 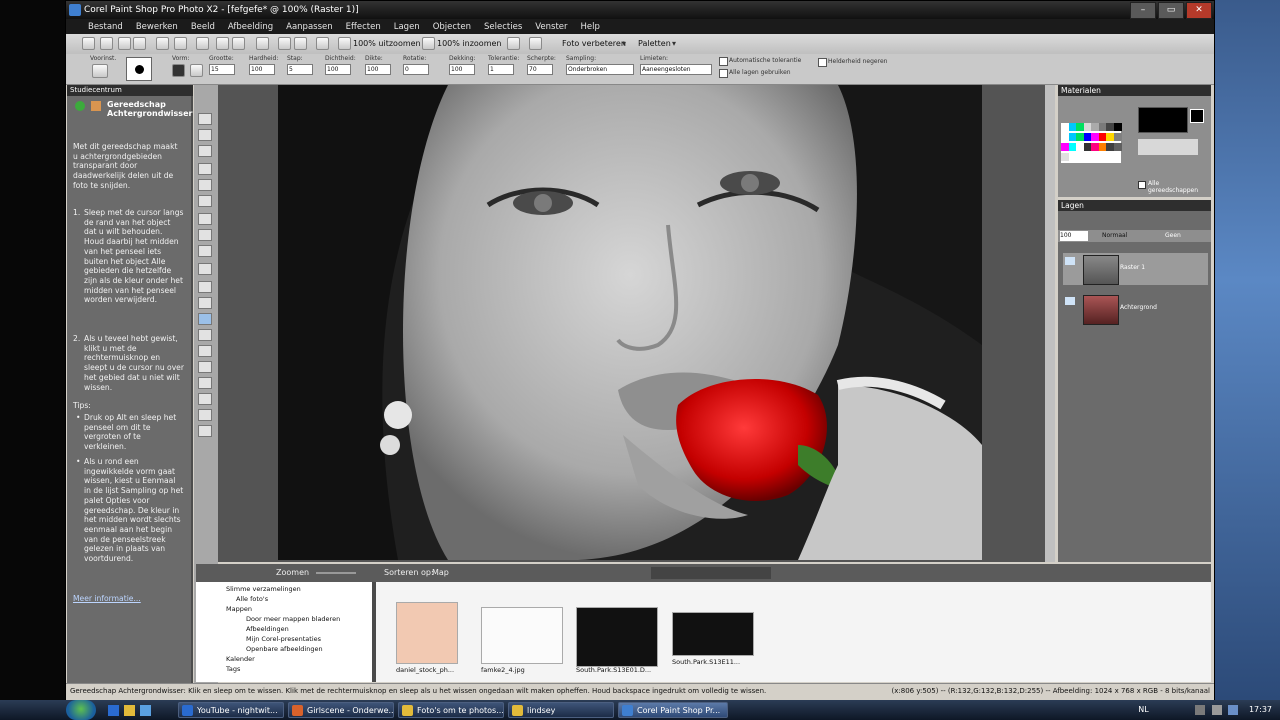 What do you see at coordinates (387, 43) in the screenshot?
I see `zoom-out-label: 100% uitzoomen` at bounding box center [387, 43].